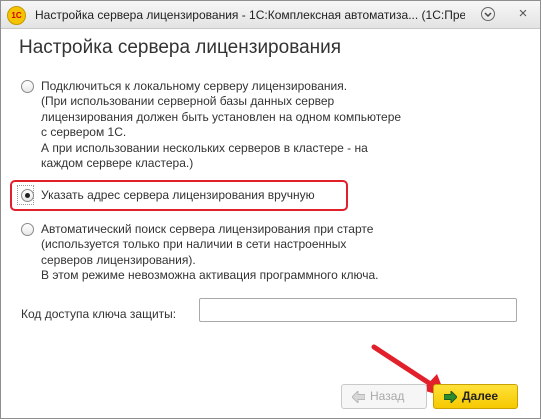  I want to click on radio-local-server, so click(27, 86).